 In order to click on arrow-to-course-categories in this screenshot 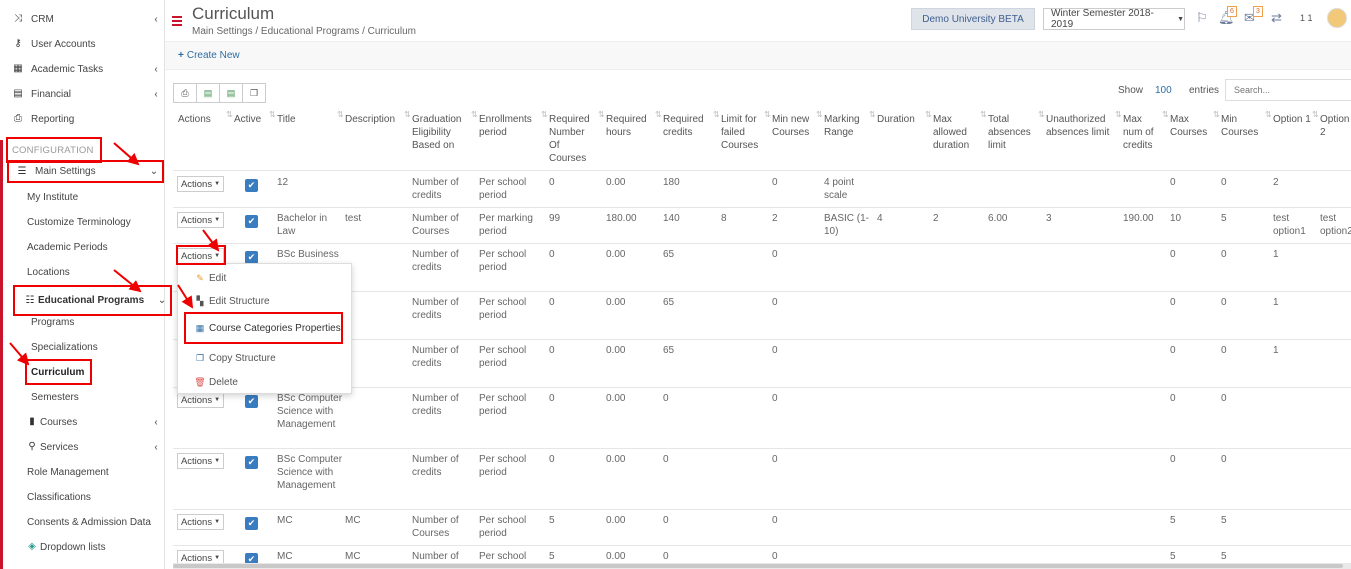, I will do `click(185, 296)`.